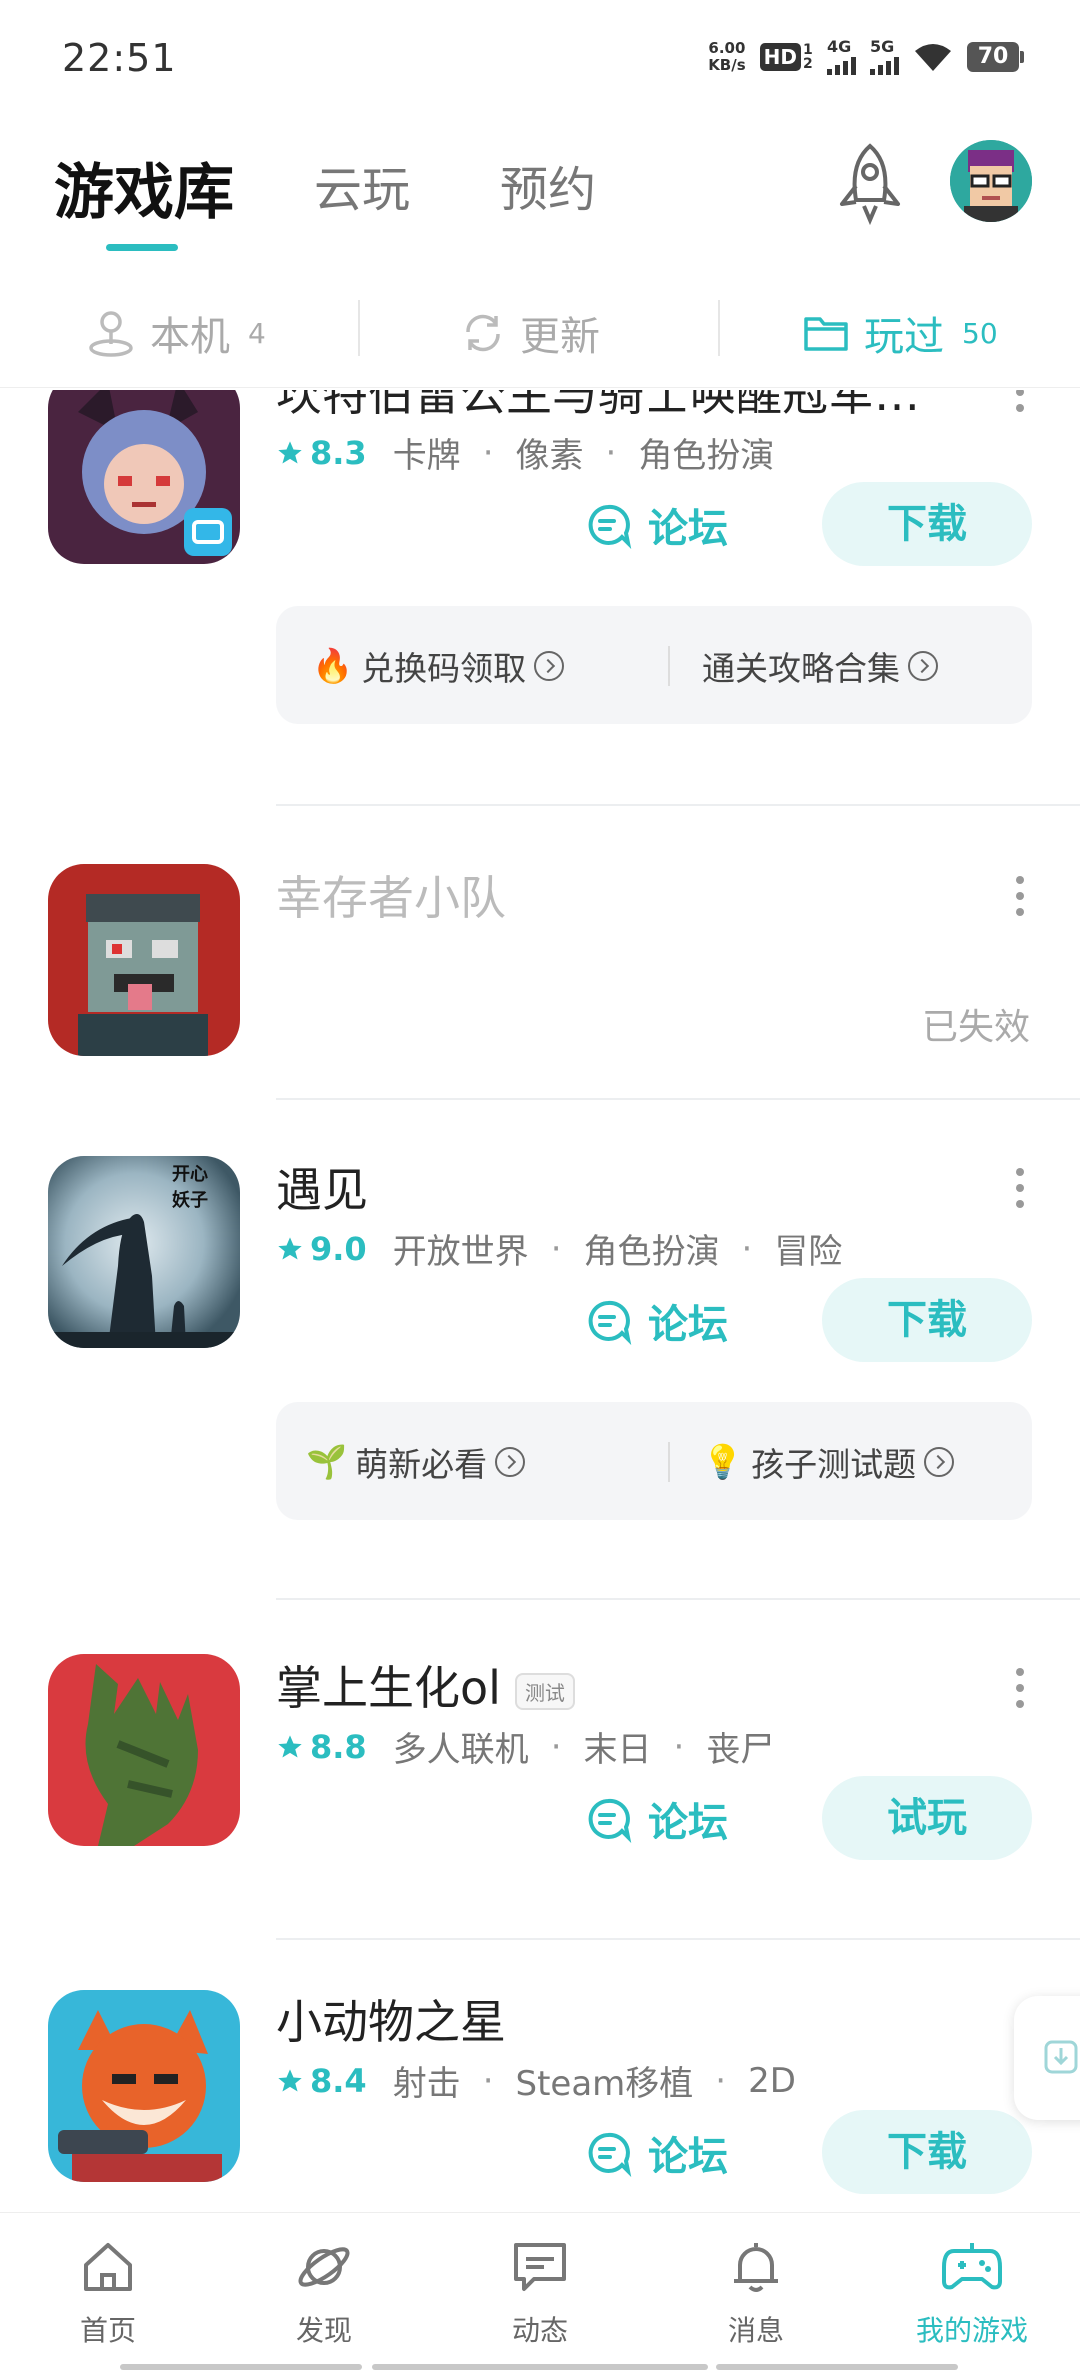 Image resolution: width=1080 pixels, height=2376 pixels. I want to click on game-meta: 8.3 卡牌 · 像素 · 角色扮演, so click(525, 452).